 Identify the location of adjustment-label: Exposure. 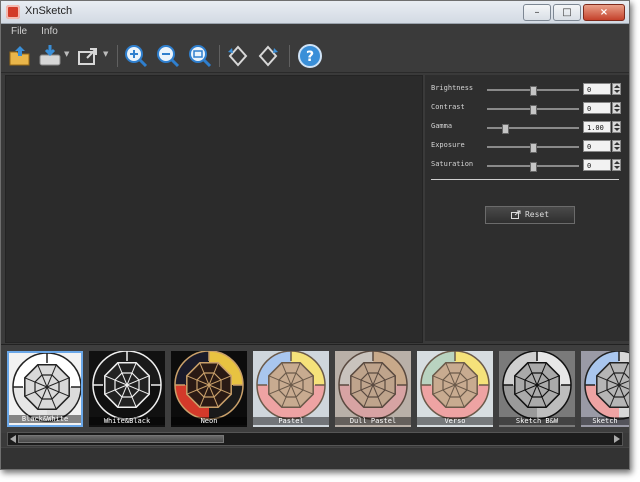
(448, 145).